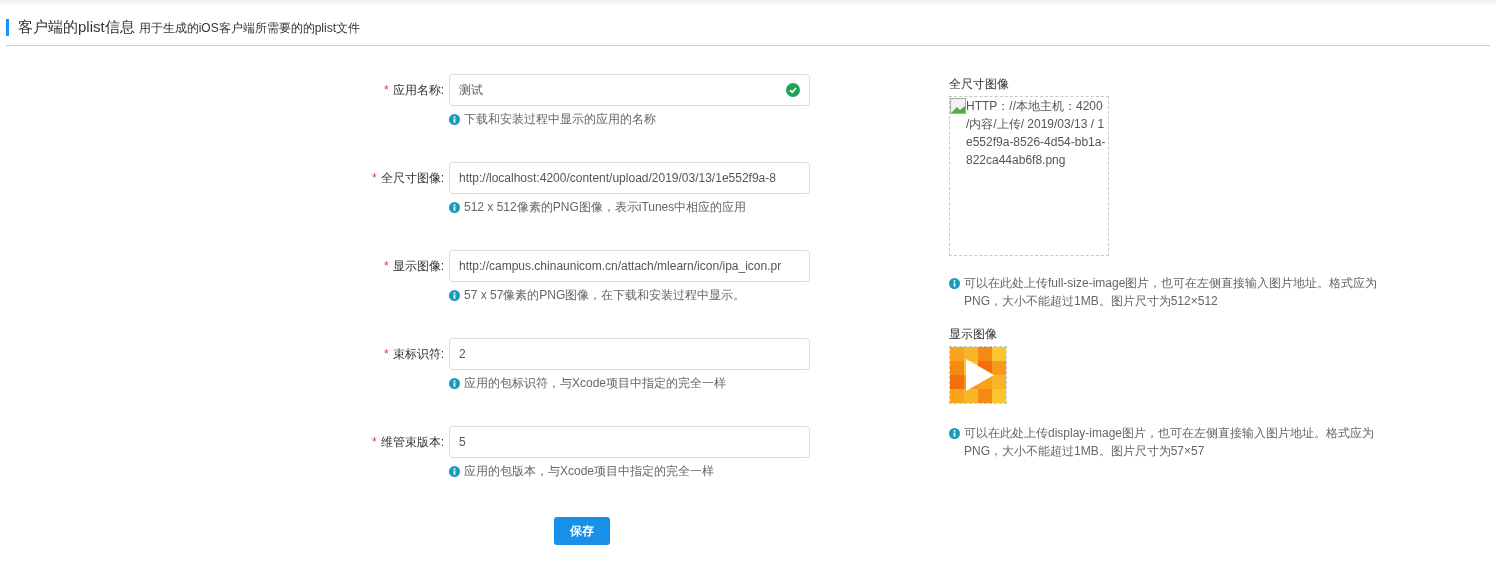  What do you see at coordinates (418, 354) in the screenshot?
I see `field-label: 束标识符:` at bounding box center [418, 354].